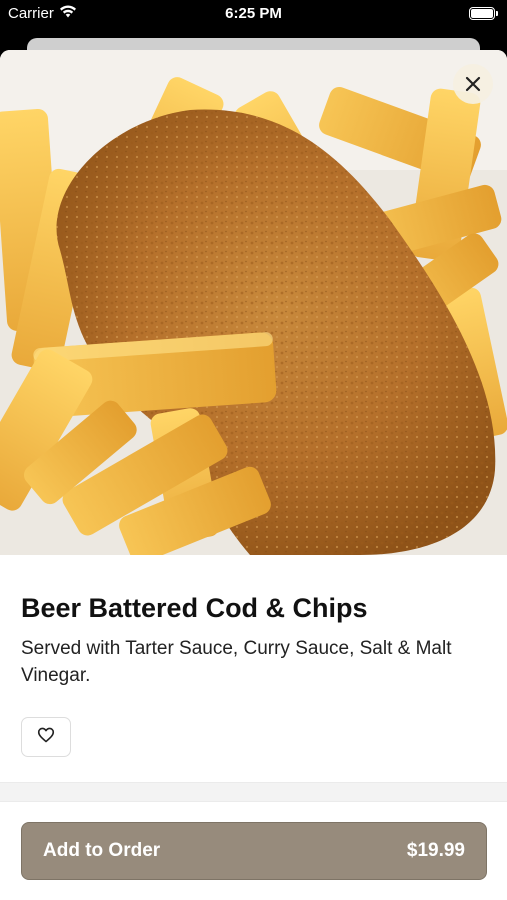 The image size is (507, 900). Describe the element at coordinates (102, 850) in the screenshot. I see `add-to-order-label: Add to Order` at that location.